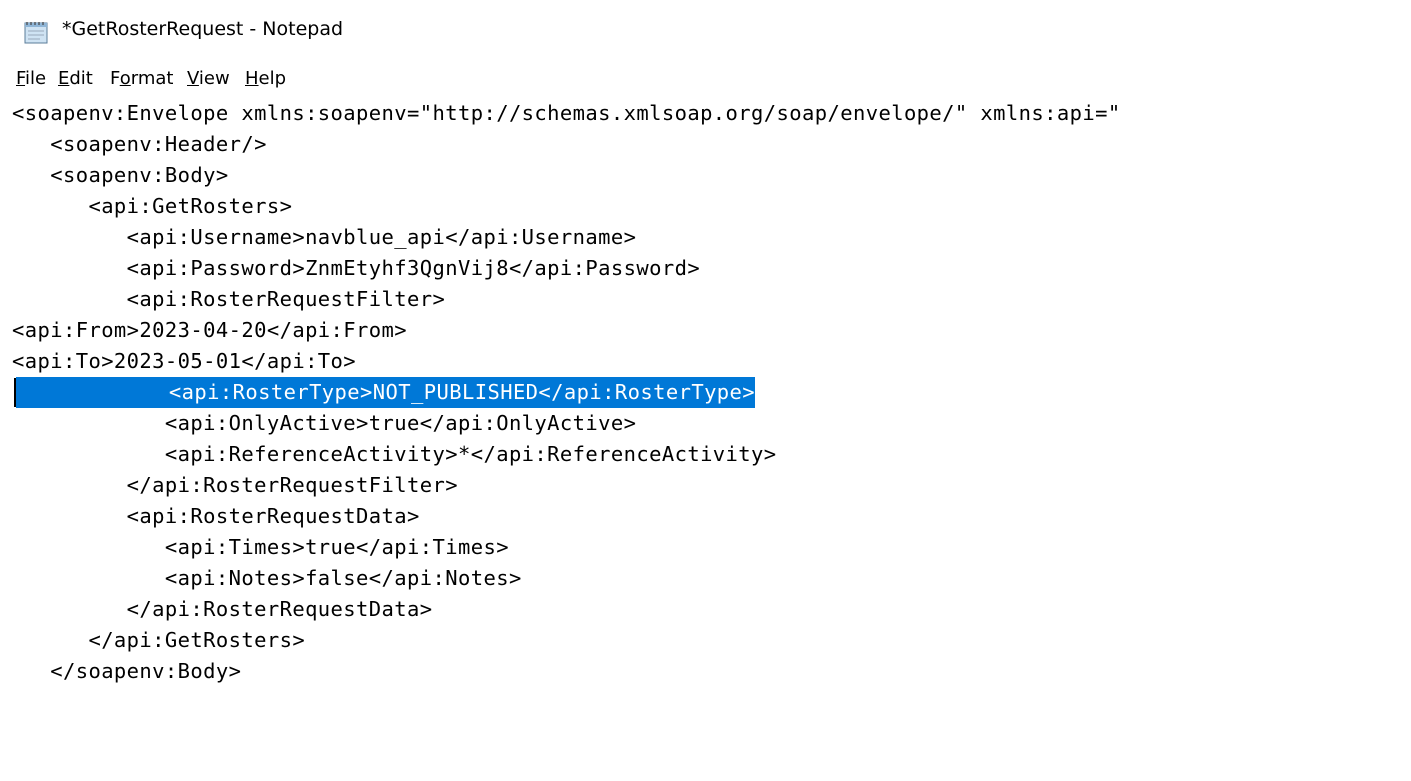 The image size is (1411, 781). What do you see at coordinates (36, 32) in the screenshot?
I see `notepad-icon` at bounding box center [36, 32].